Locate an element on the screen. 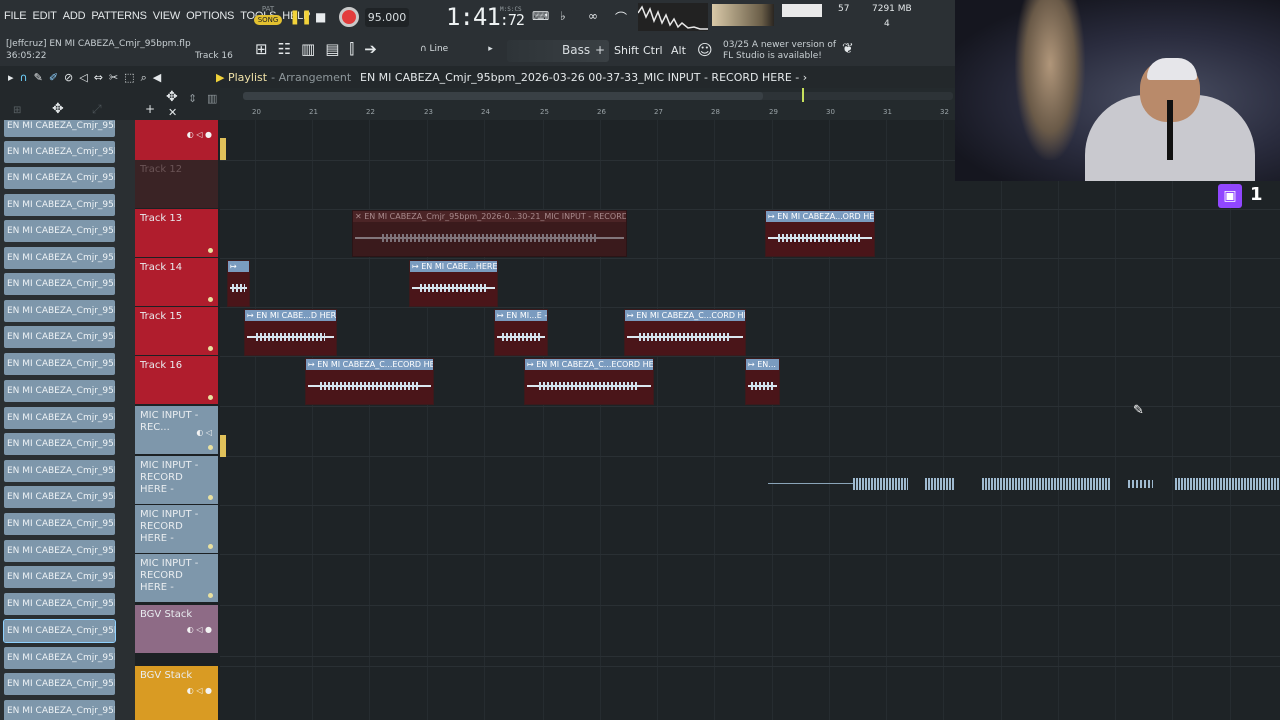  paint-icon: ✐ is located at coordinates (53, 78).